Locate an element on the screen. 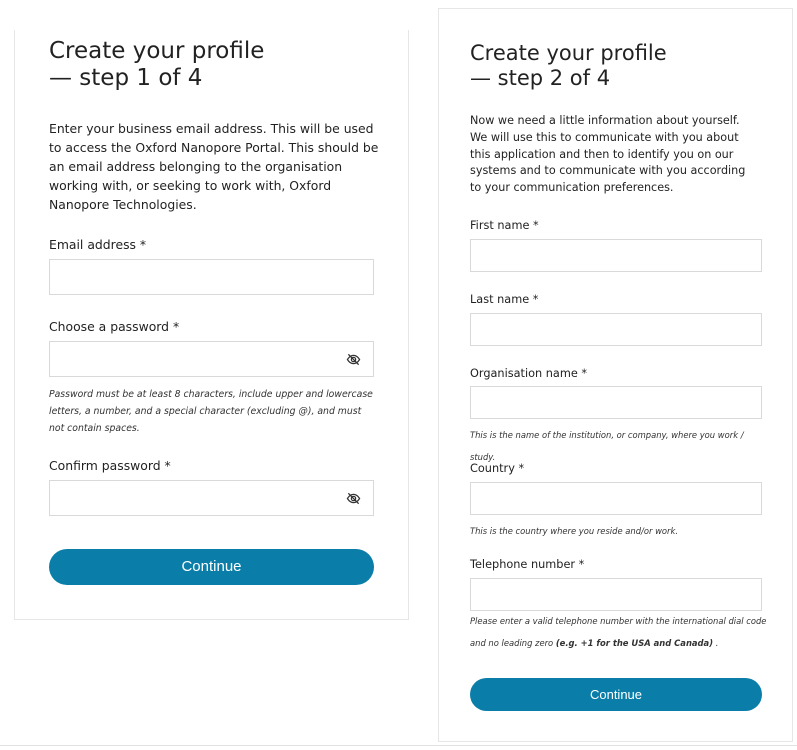 The width and height of the screenshot is (797, 750). last-name-field is located at coordinates (616, 329).